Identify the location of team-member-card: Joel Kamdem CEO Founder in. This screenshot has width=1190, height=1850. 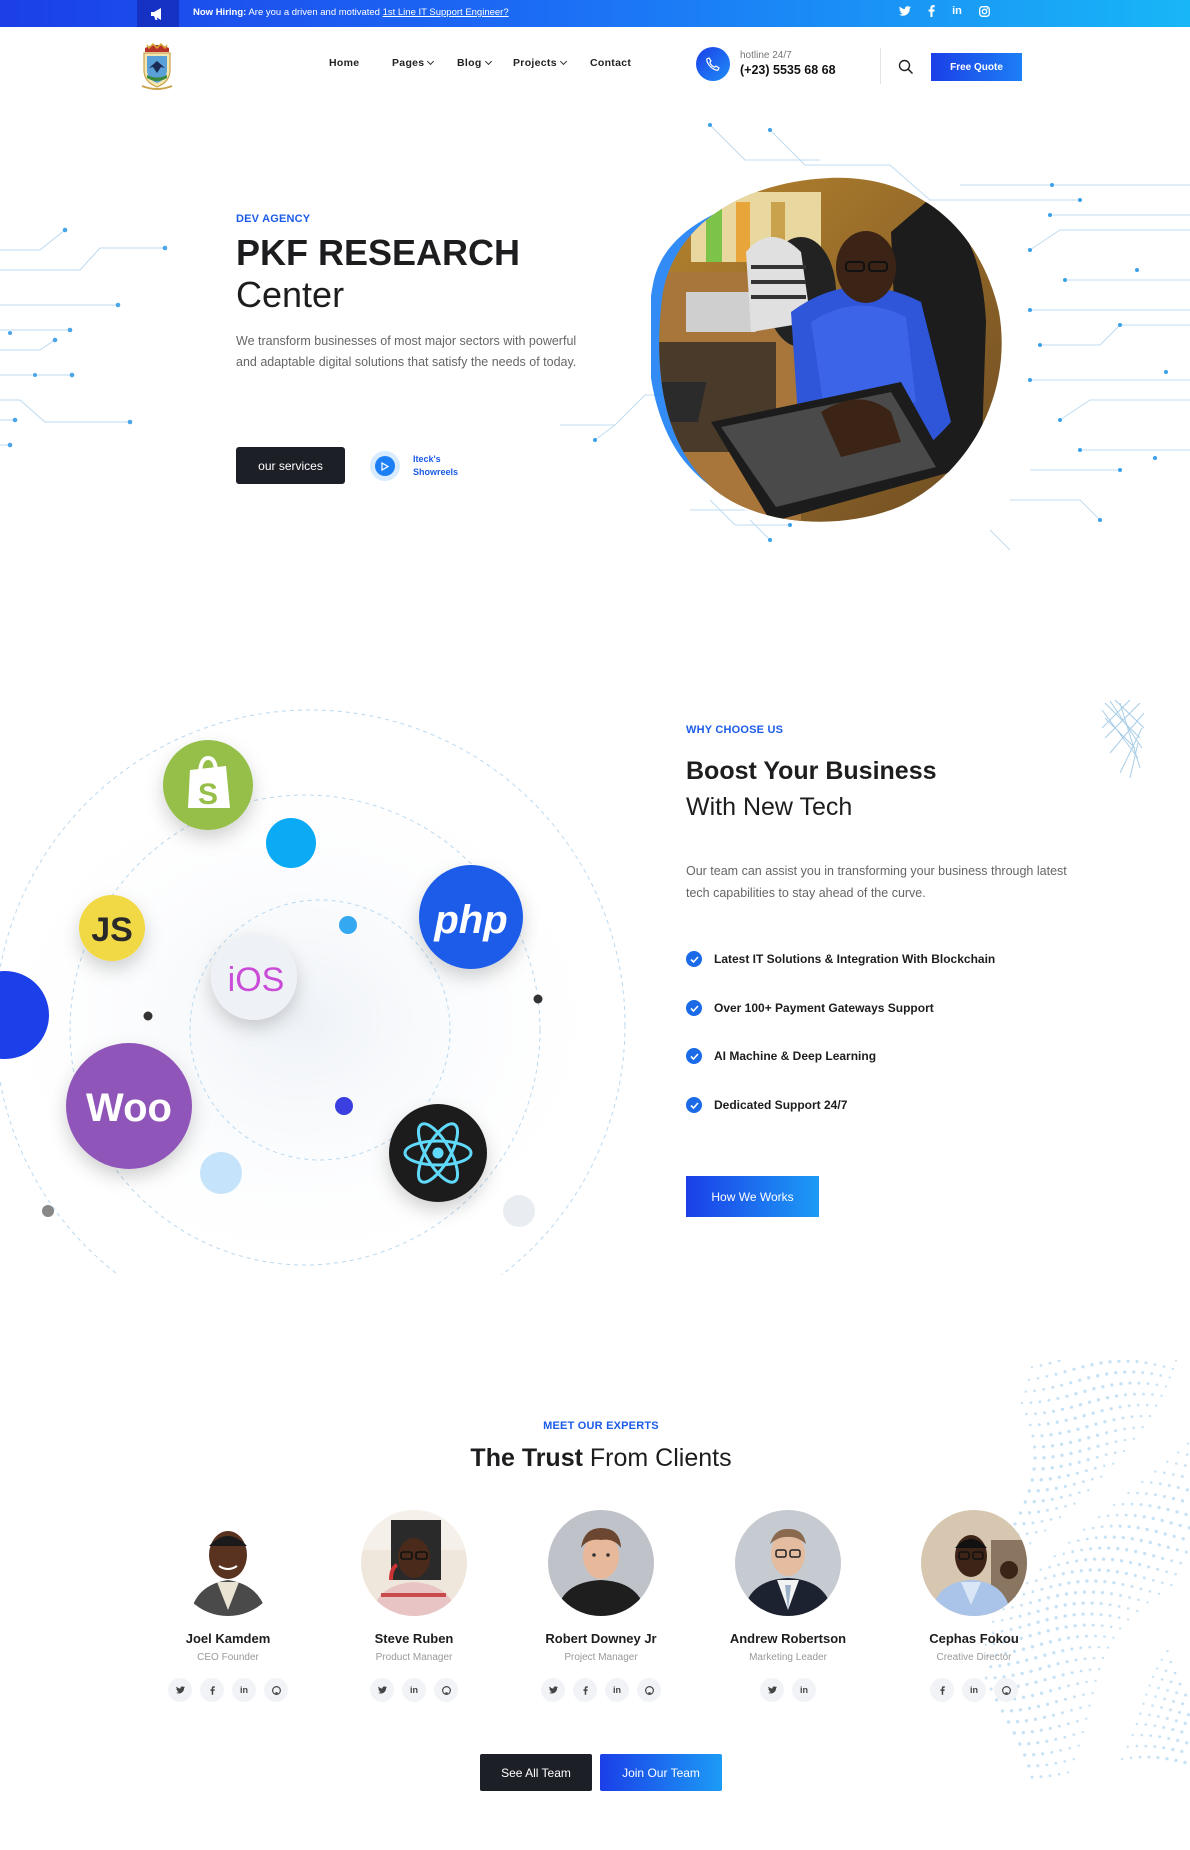
(228, 1606).